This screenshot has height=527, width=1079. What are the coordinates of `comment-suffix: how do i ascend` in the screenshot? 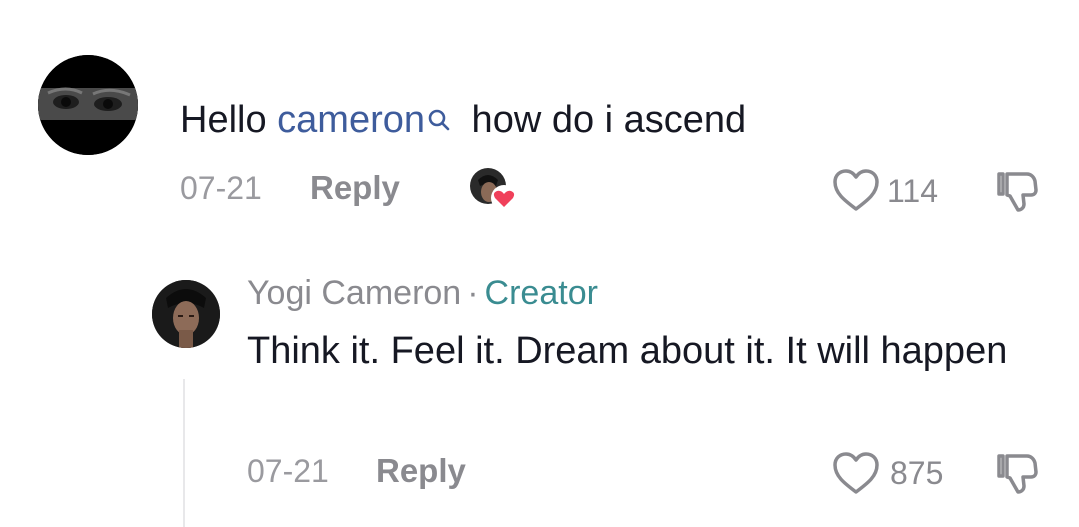 It's located at (604, 120).